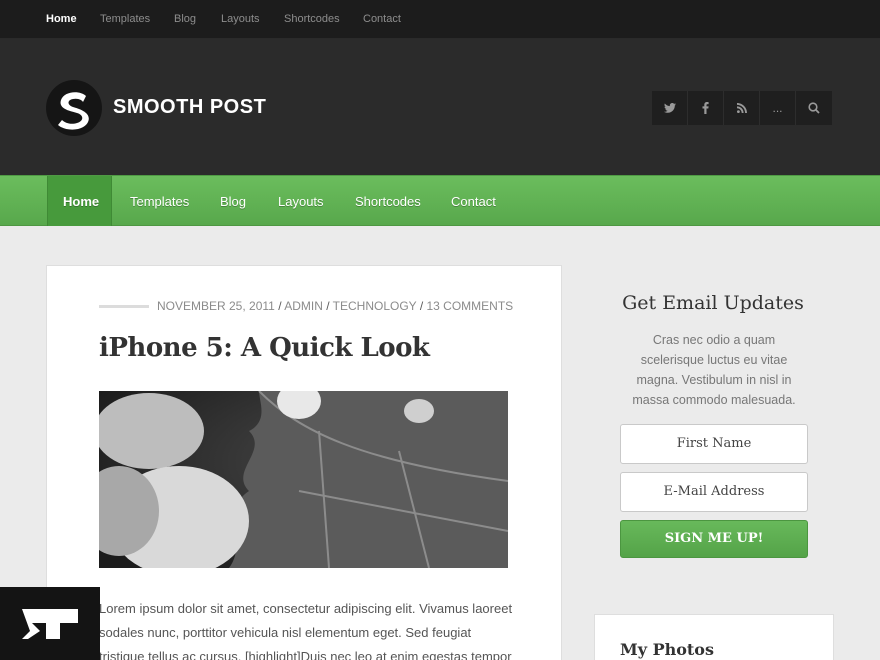  Describe the element at coordinates (61, 19) in the screenshot. I see `topnav-home: Home` at that location.